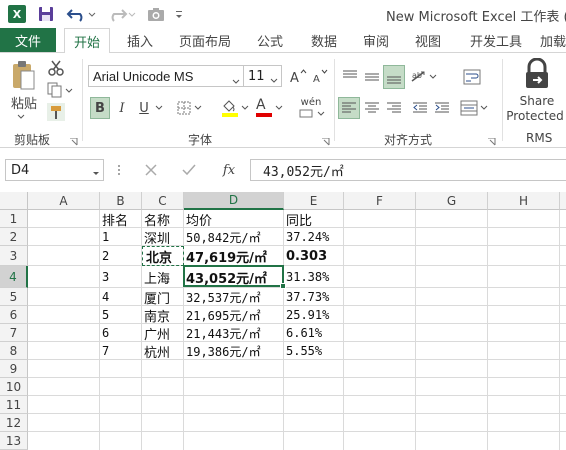  What do you see at coordinates (496, 40) in the screenshot?
I see `tab-developer: 开发工具` at bounding box center [496, 40].